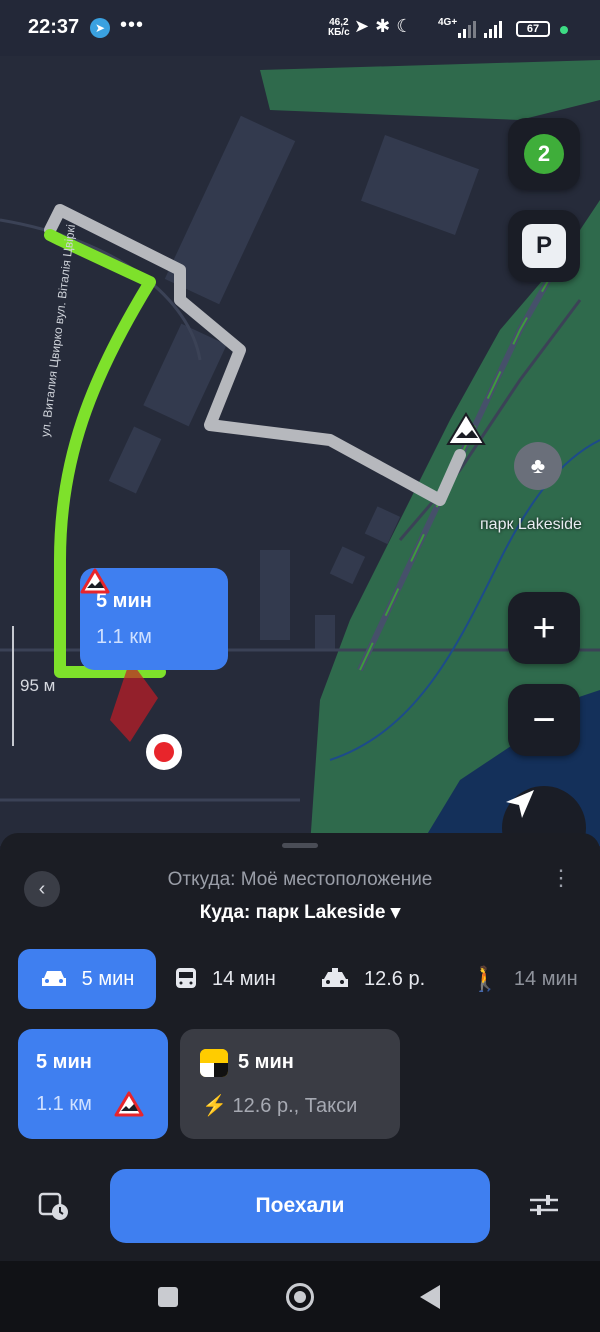  Describe the element at coordinates (53, 1206) in the screenshot. I see `clock-calendar-icon` at that location.